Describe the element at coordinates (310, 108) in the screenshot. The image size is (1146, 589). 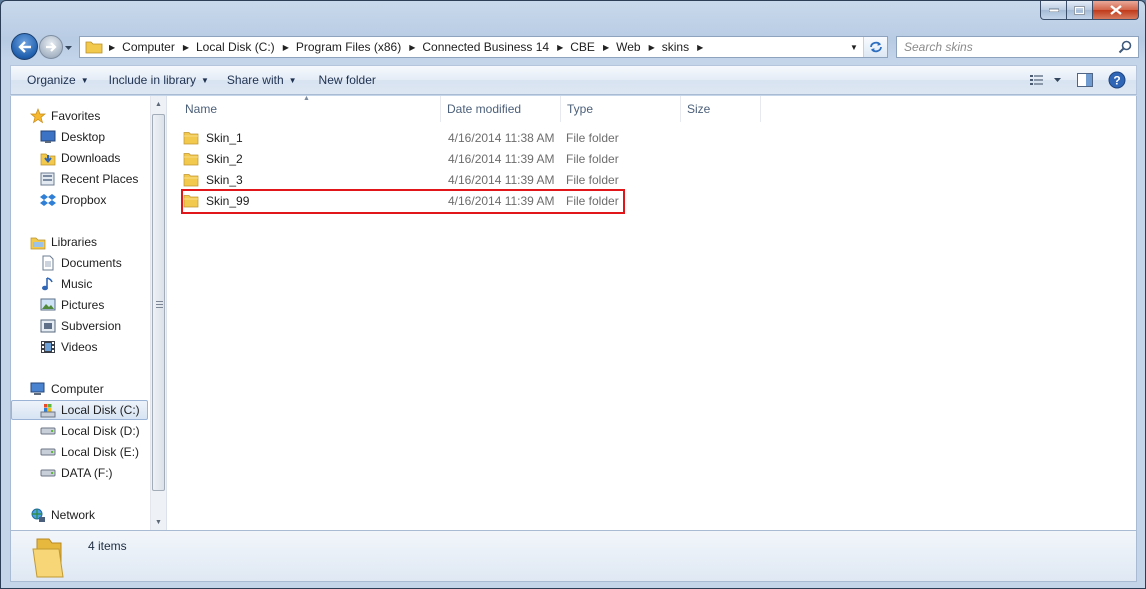
I see `column-header-name: ▲ Name` at that location.